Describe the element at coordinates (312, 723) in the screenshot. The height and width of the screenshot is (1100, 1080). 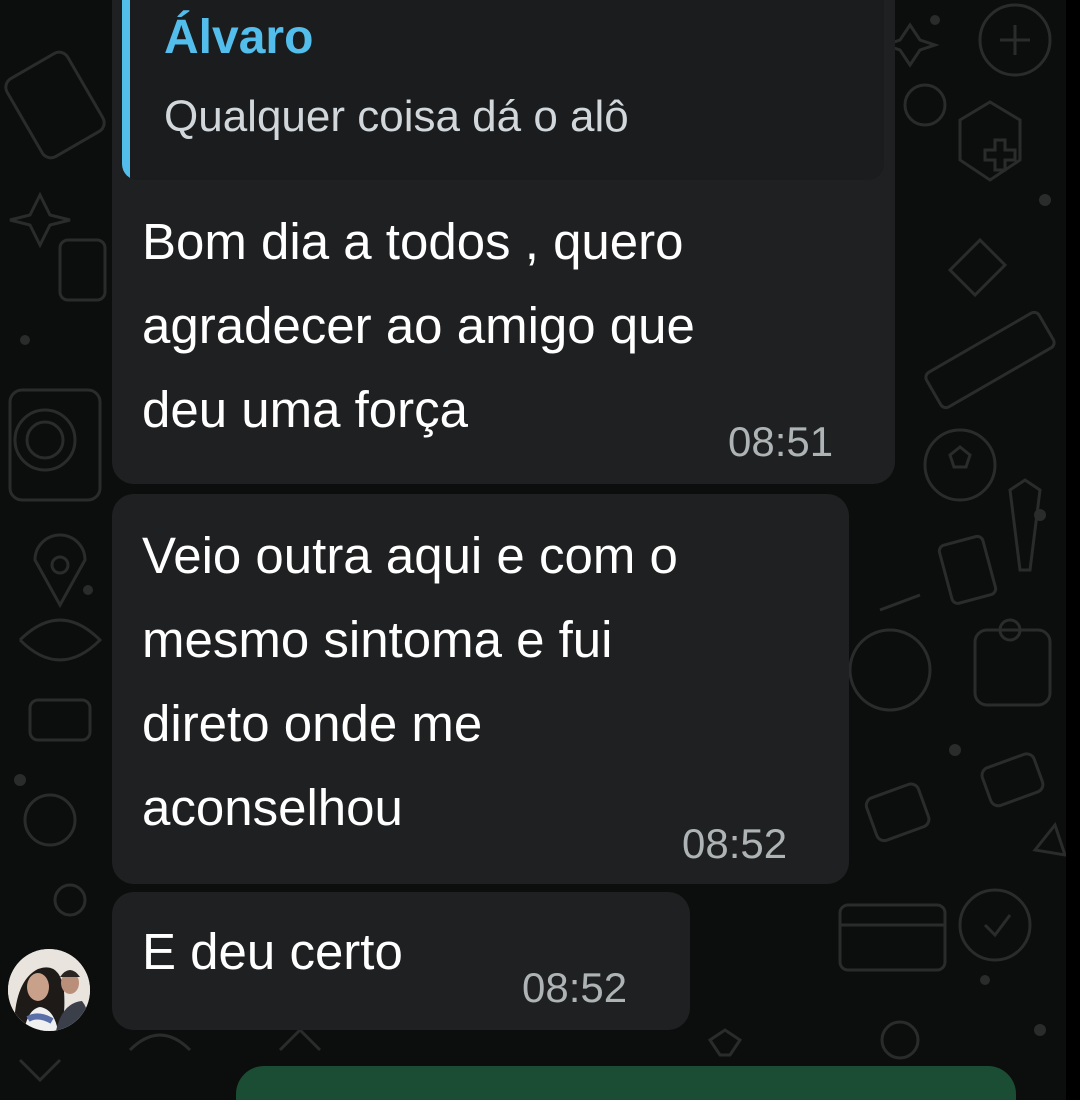
I see `message-text-line: direto onde me` at that location.